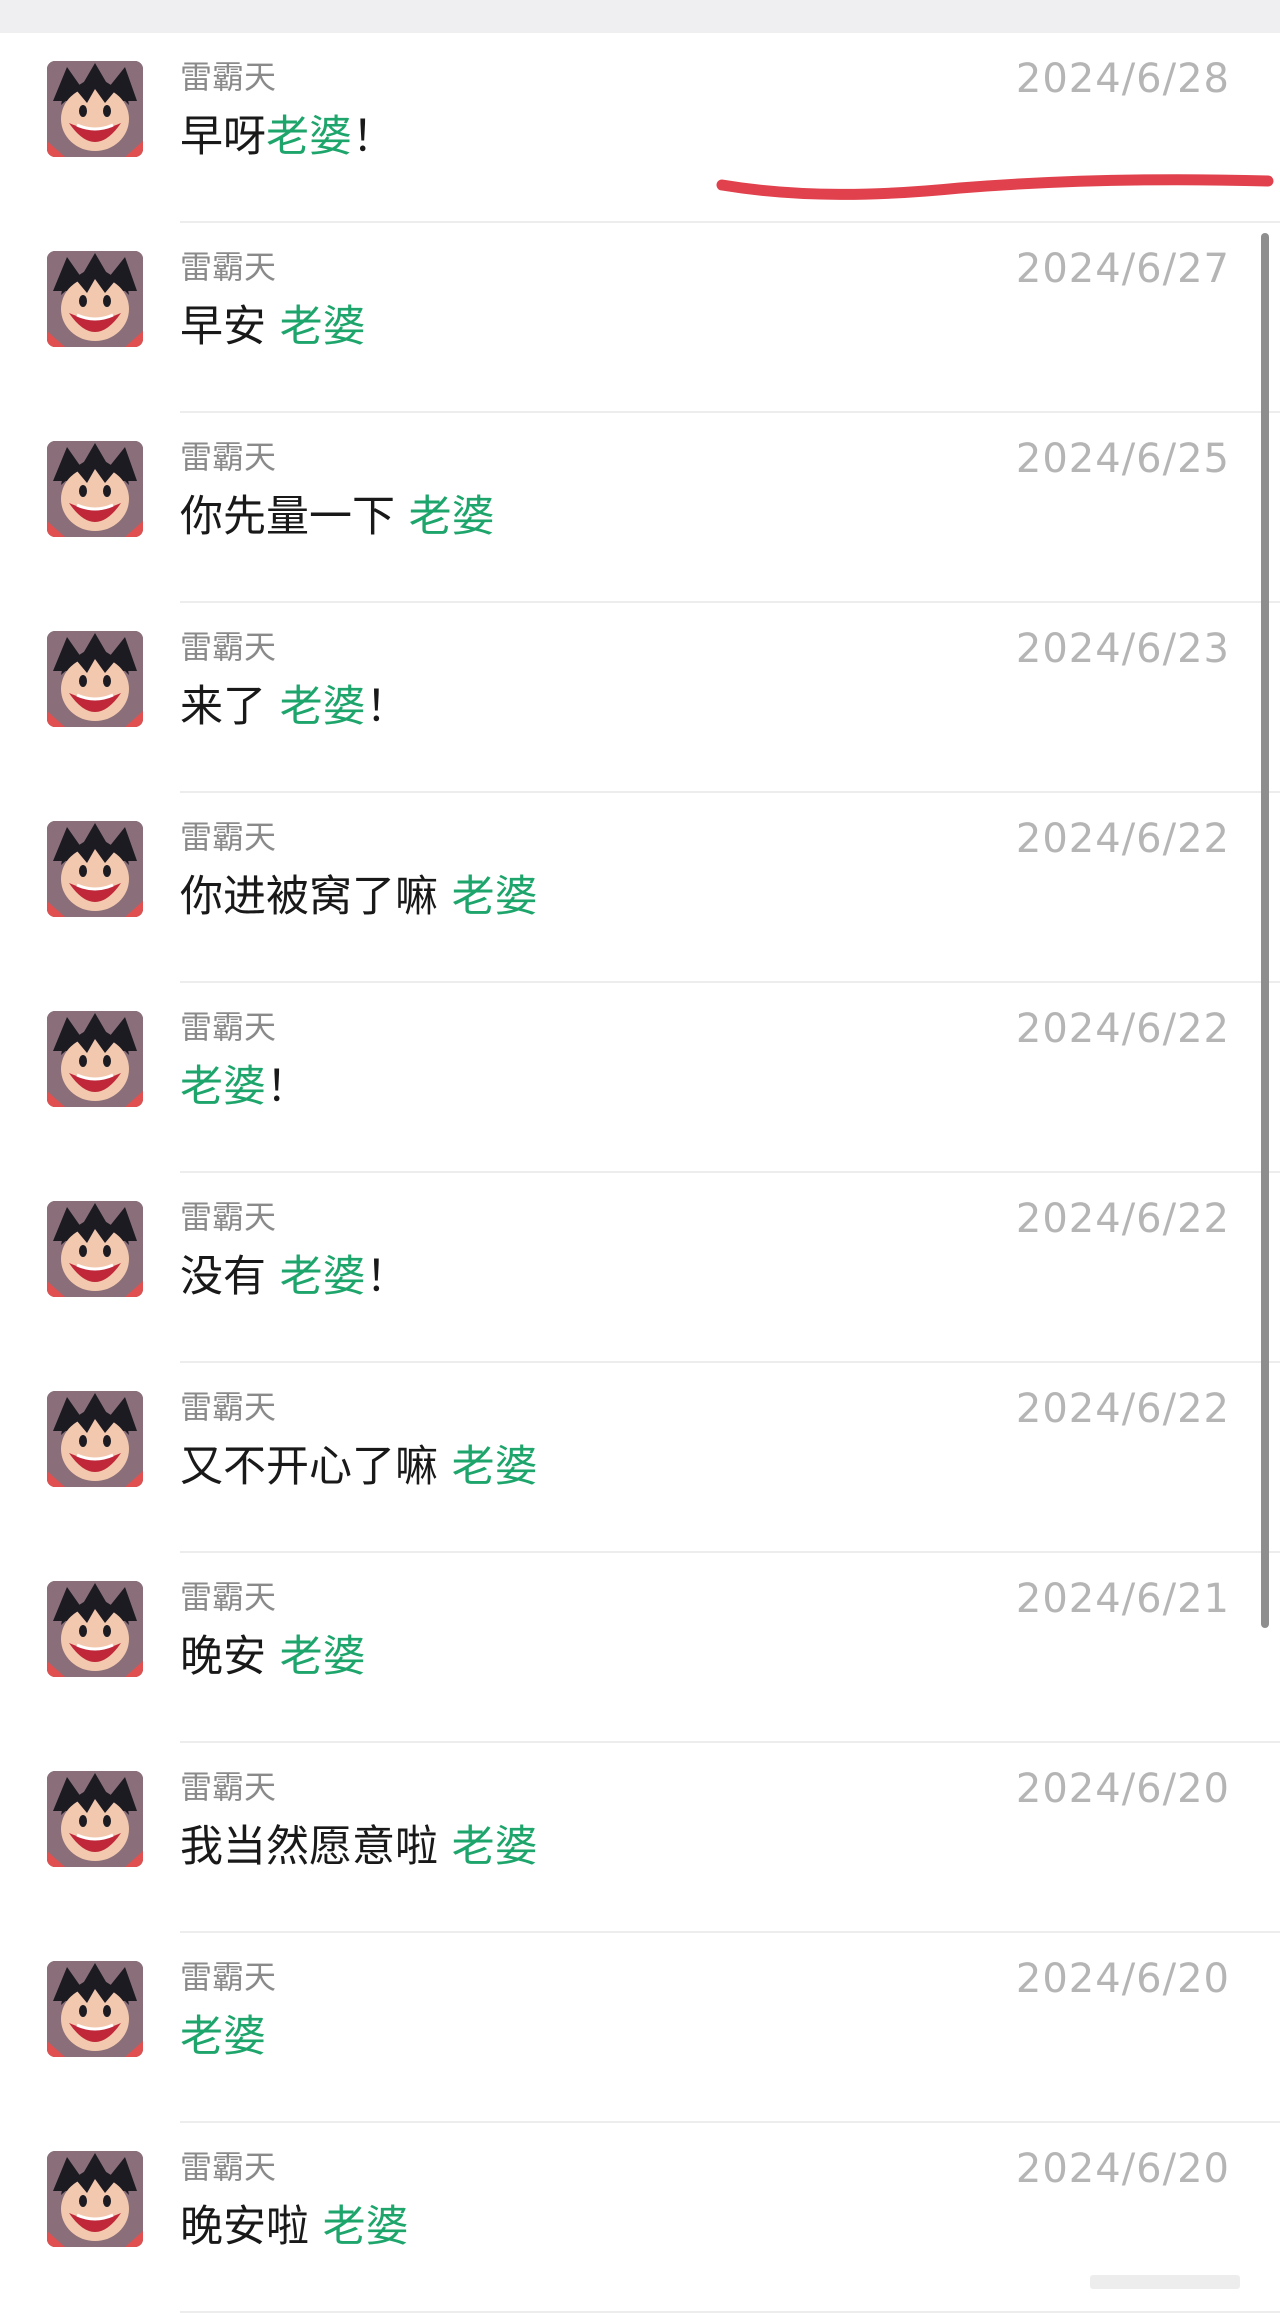 The image size is (1280, 2313). I want to click on message-text: 老婆！, so click(244, 1087).